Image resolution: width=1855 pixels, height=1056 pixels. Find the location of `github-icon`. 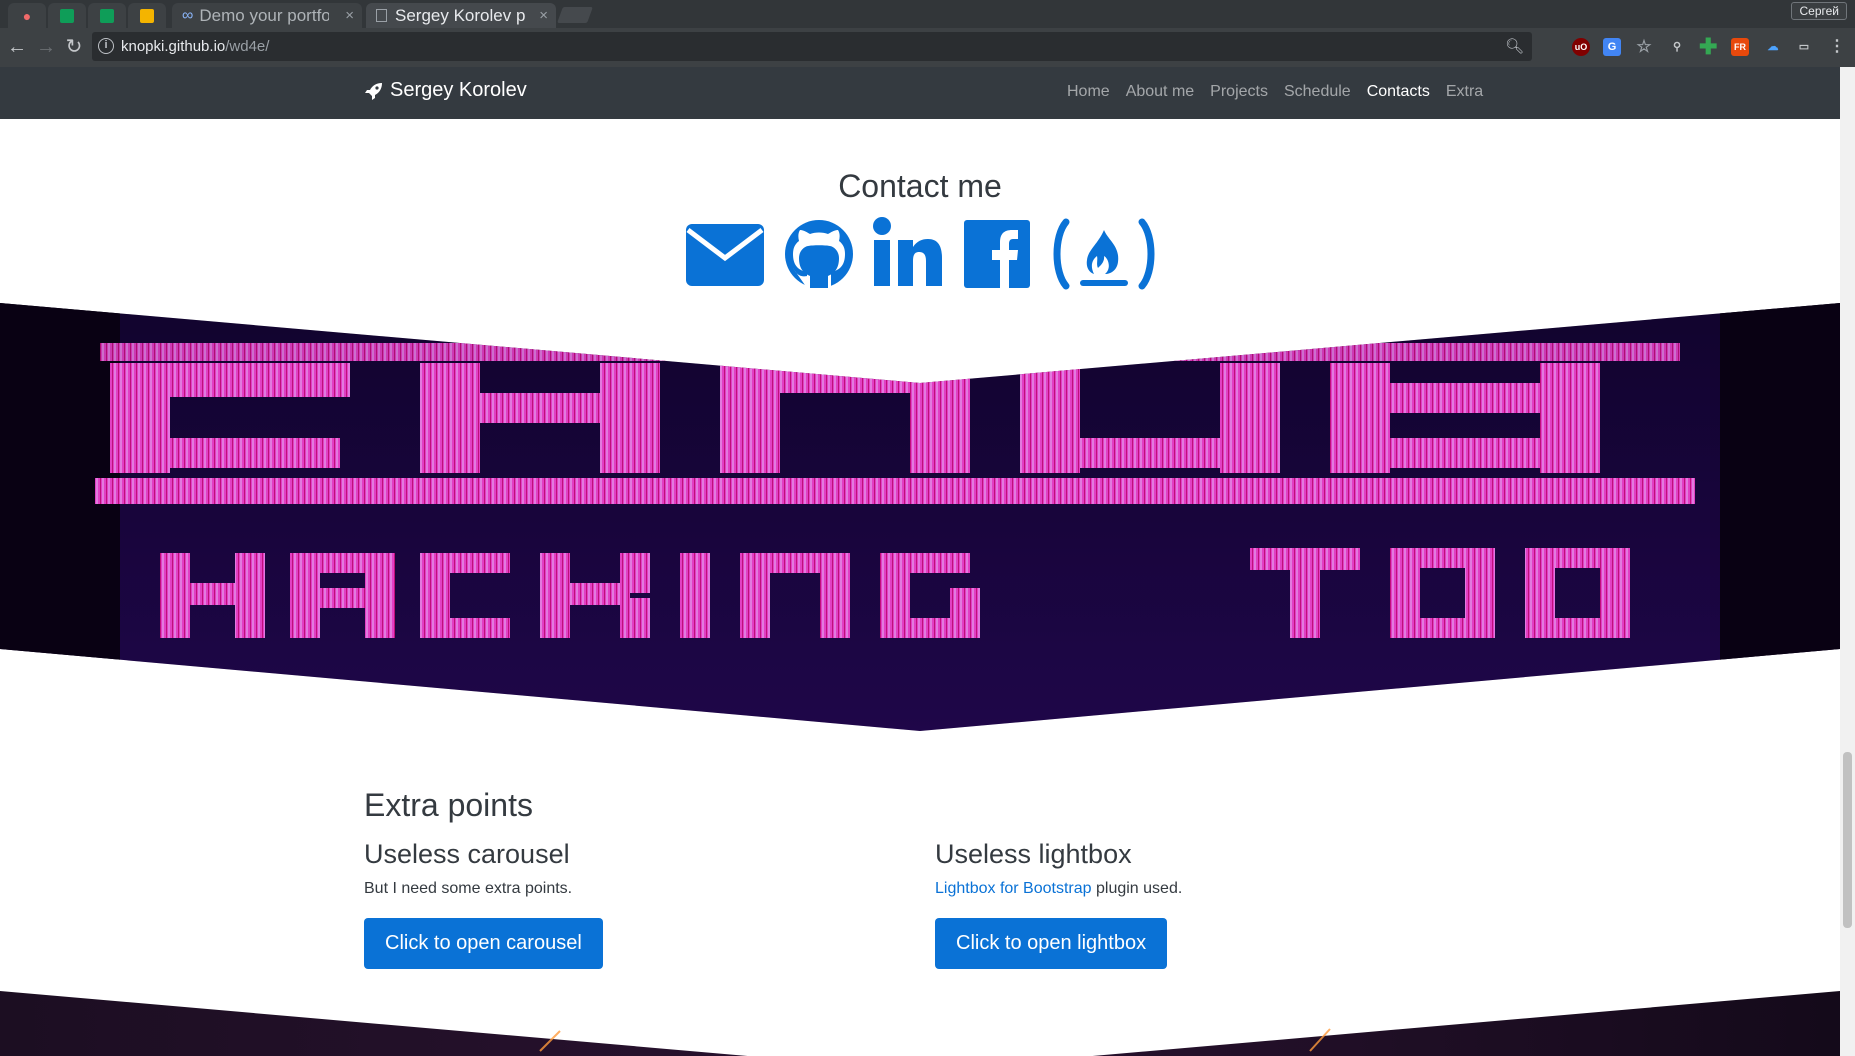

github-icon is located at coordinates (819, 254).